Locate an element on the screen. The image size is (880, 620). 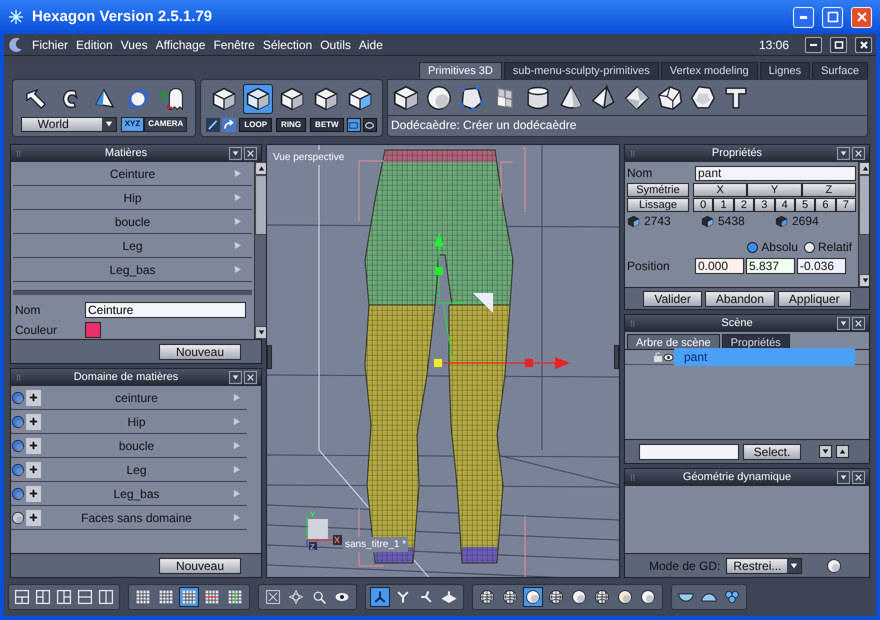
domain-row: ceinture is located at coordinates (129, 398).